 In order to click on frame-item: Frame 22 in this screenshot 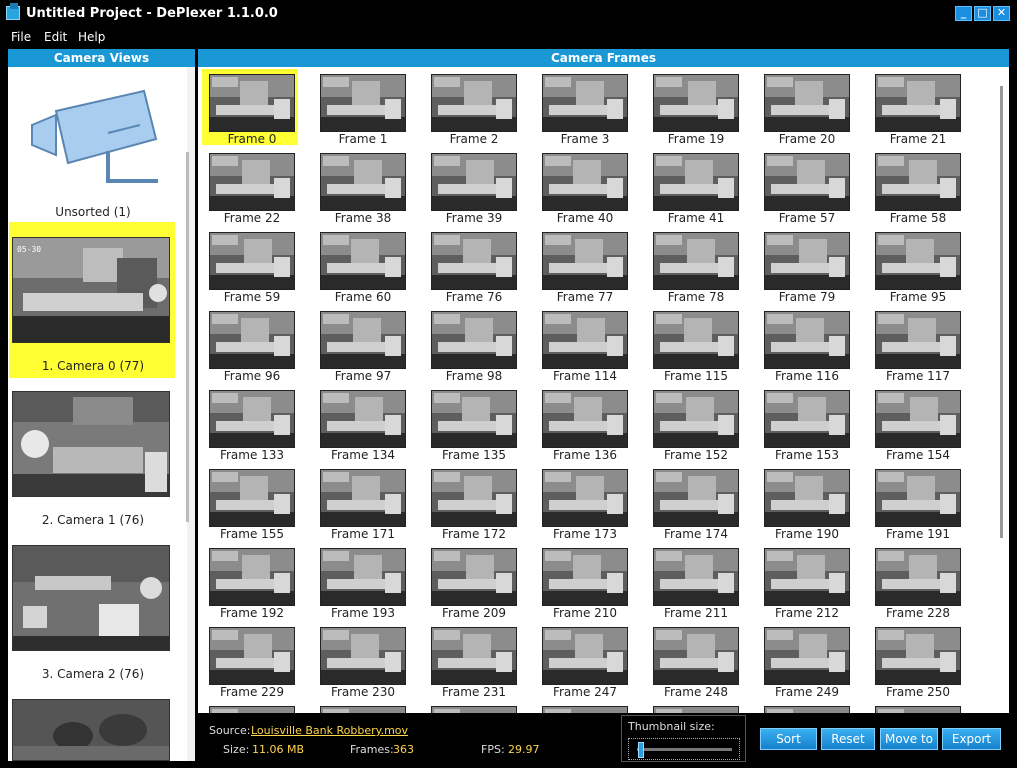, I will do `click(253, 187)`.